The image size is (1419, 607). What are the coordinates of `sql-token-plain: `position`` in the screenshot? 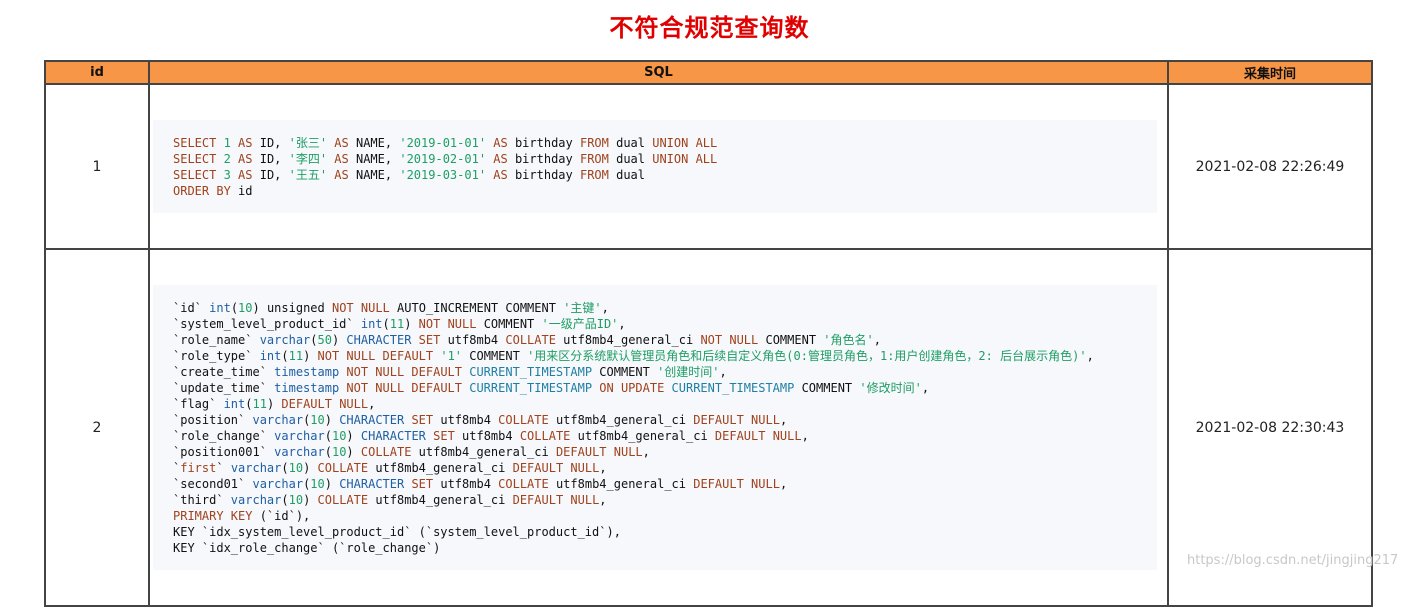 It's located at (213, 420).